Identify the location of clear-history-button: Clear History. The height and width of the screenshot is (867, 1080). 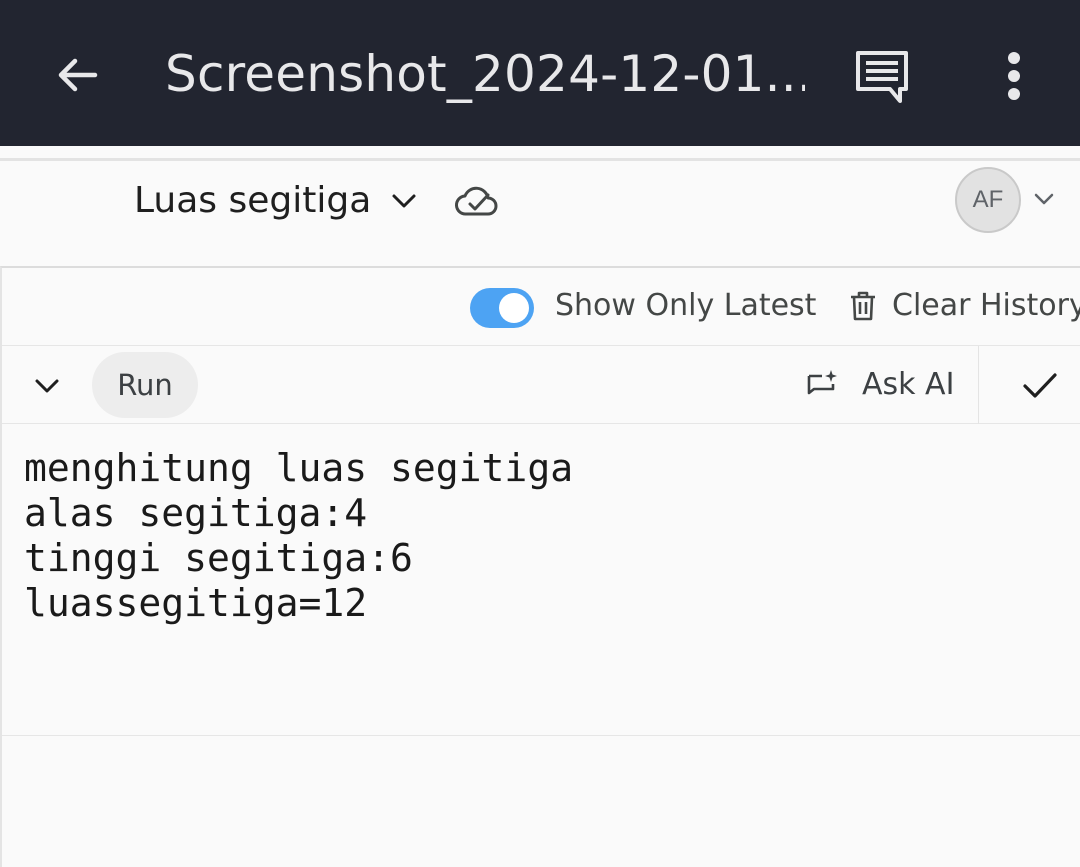
(964, 306).